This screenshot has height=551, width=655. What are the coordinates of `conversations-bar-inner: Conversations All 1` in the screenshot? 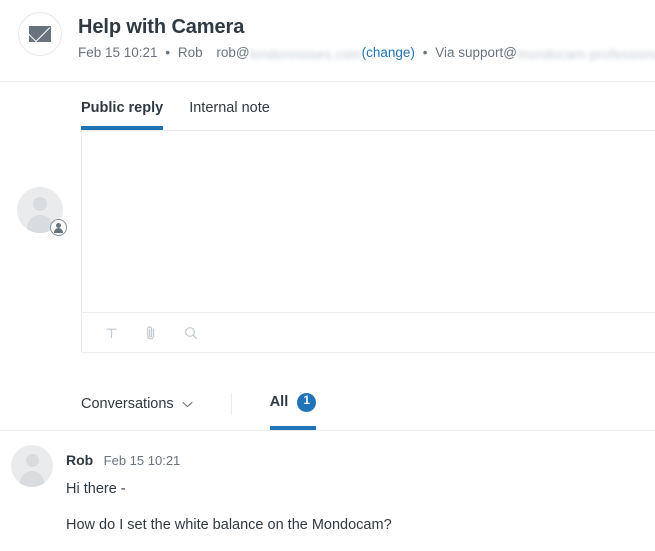 It's located at (368, 404).